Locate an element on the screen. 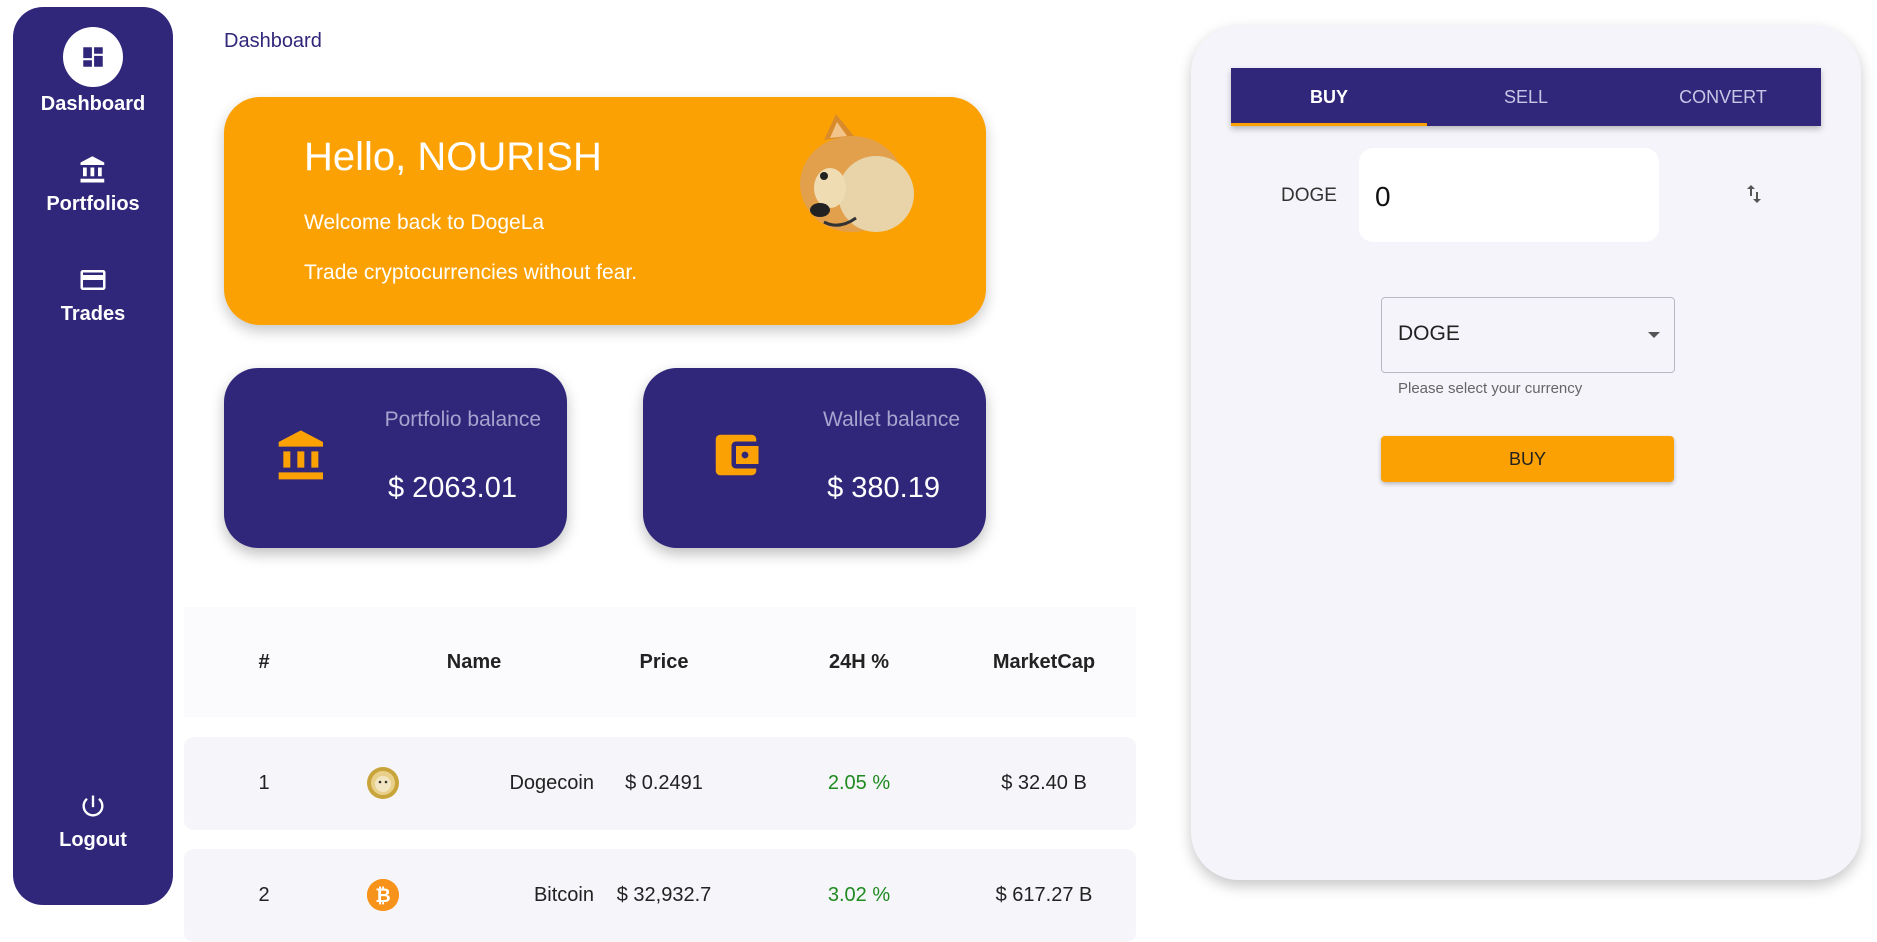  currency-select: DOGE is located at coordinates (1528, 335).